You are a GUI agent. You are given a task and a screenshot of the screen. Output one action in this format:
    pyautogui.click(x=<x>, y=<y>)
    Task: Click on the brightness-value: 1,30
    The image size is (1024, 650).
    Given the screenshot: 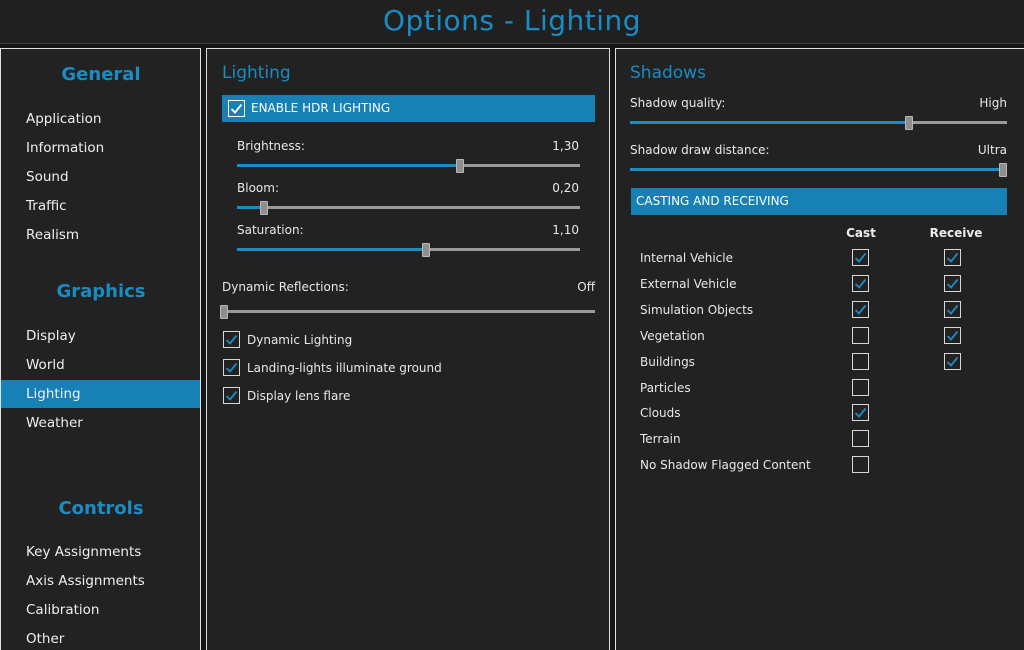 What is the action you would take?
    pyautogui.click(x=565, y=146)
    